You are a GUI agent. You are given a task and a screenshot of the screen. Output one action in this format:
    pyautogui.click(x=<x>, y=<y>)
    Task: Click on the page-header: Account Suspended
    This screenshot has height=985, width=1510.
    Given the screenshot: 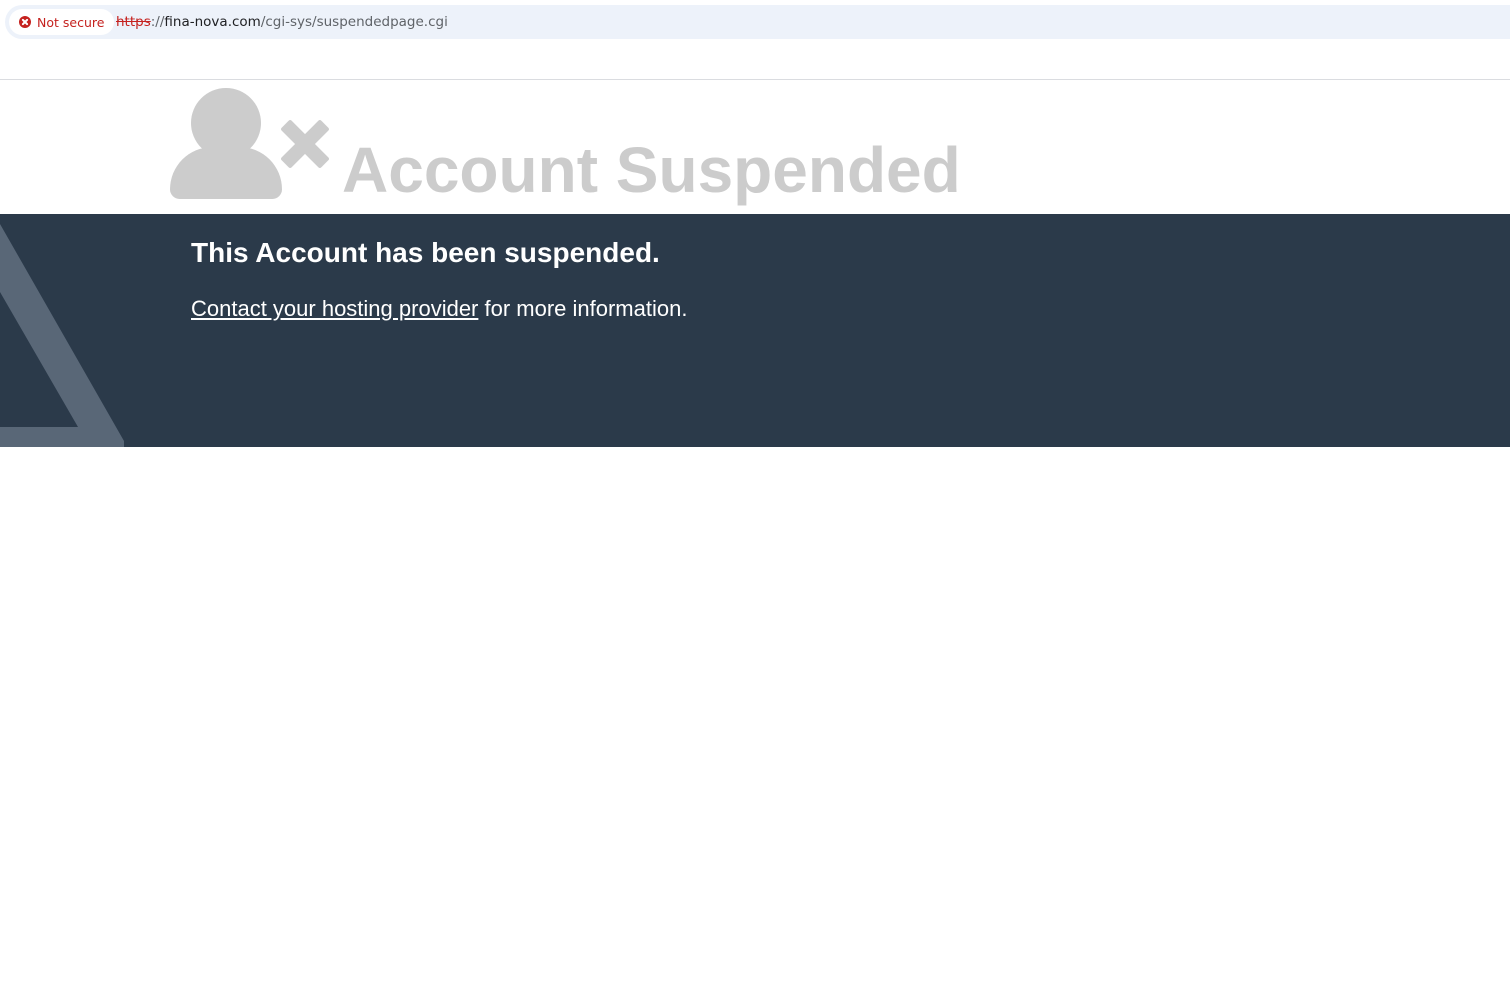 What is the action you would take?
    pyautogui.click(x=755, y=147)
    